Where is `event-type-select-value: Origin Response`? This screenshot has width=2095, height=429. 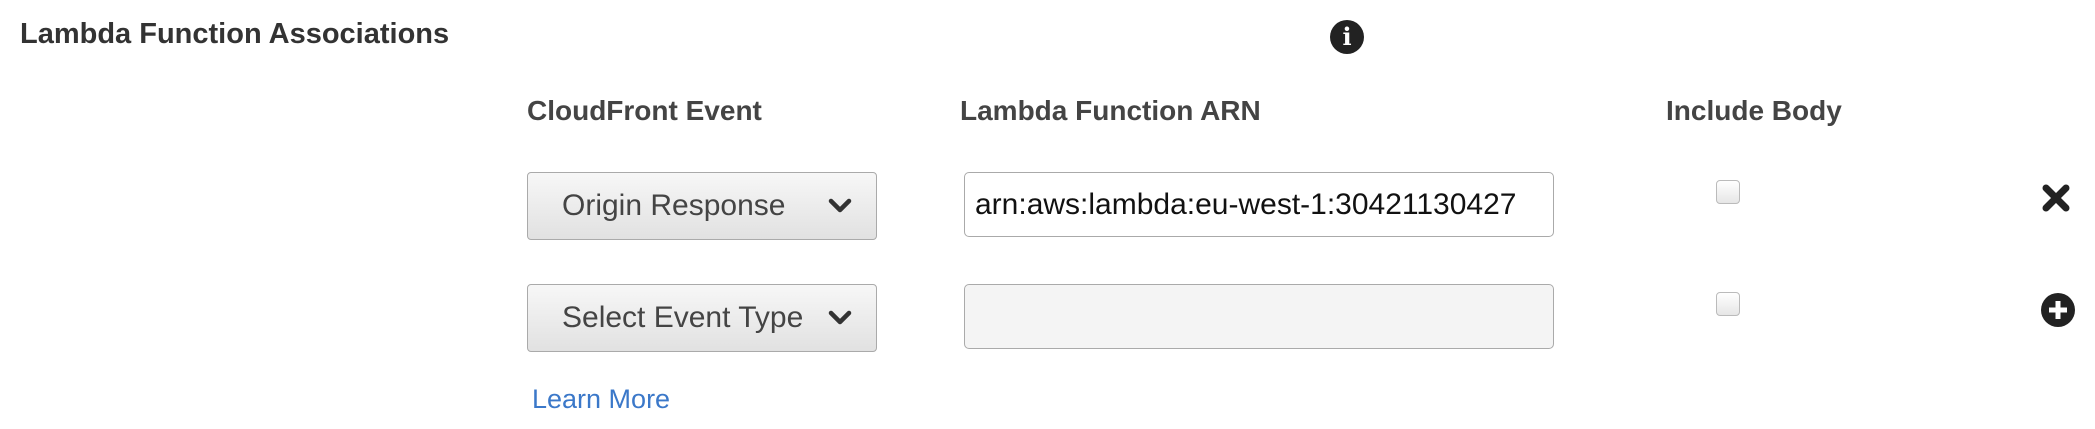
event-type-select-value: Origin Response is located at coordinates (674, 205).